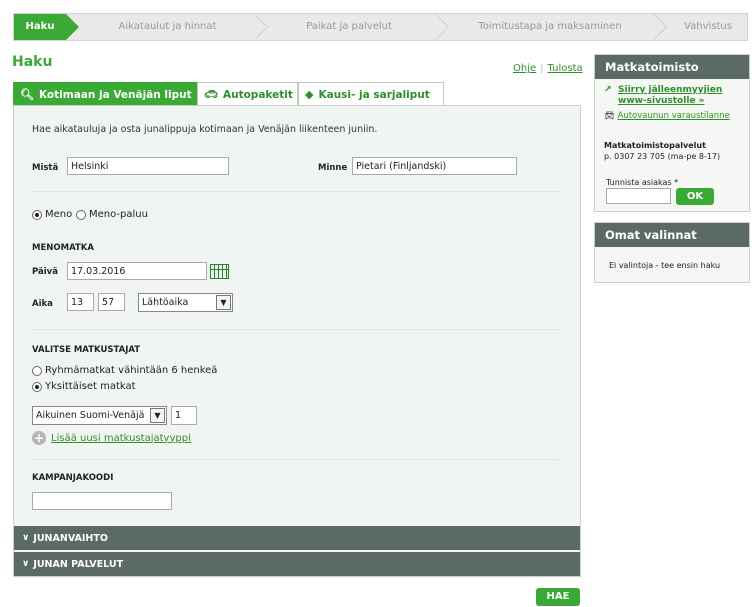  I want to click on car-wagon-row: 🚘︎ Autovaunun varaustilanne, so click(667, 116).